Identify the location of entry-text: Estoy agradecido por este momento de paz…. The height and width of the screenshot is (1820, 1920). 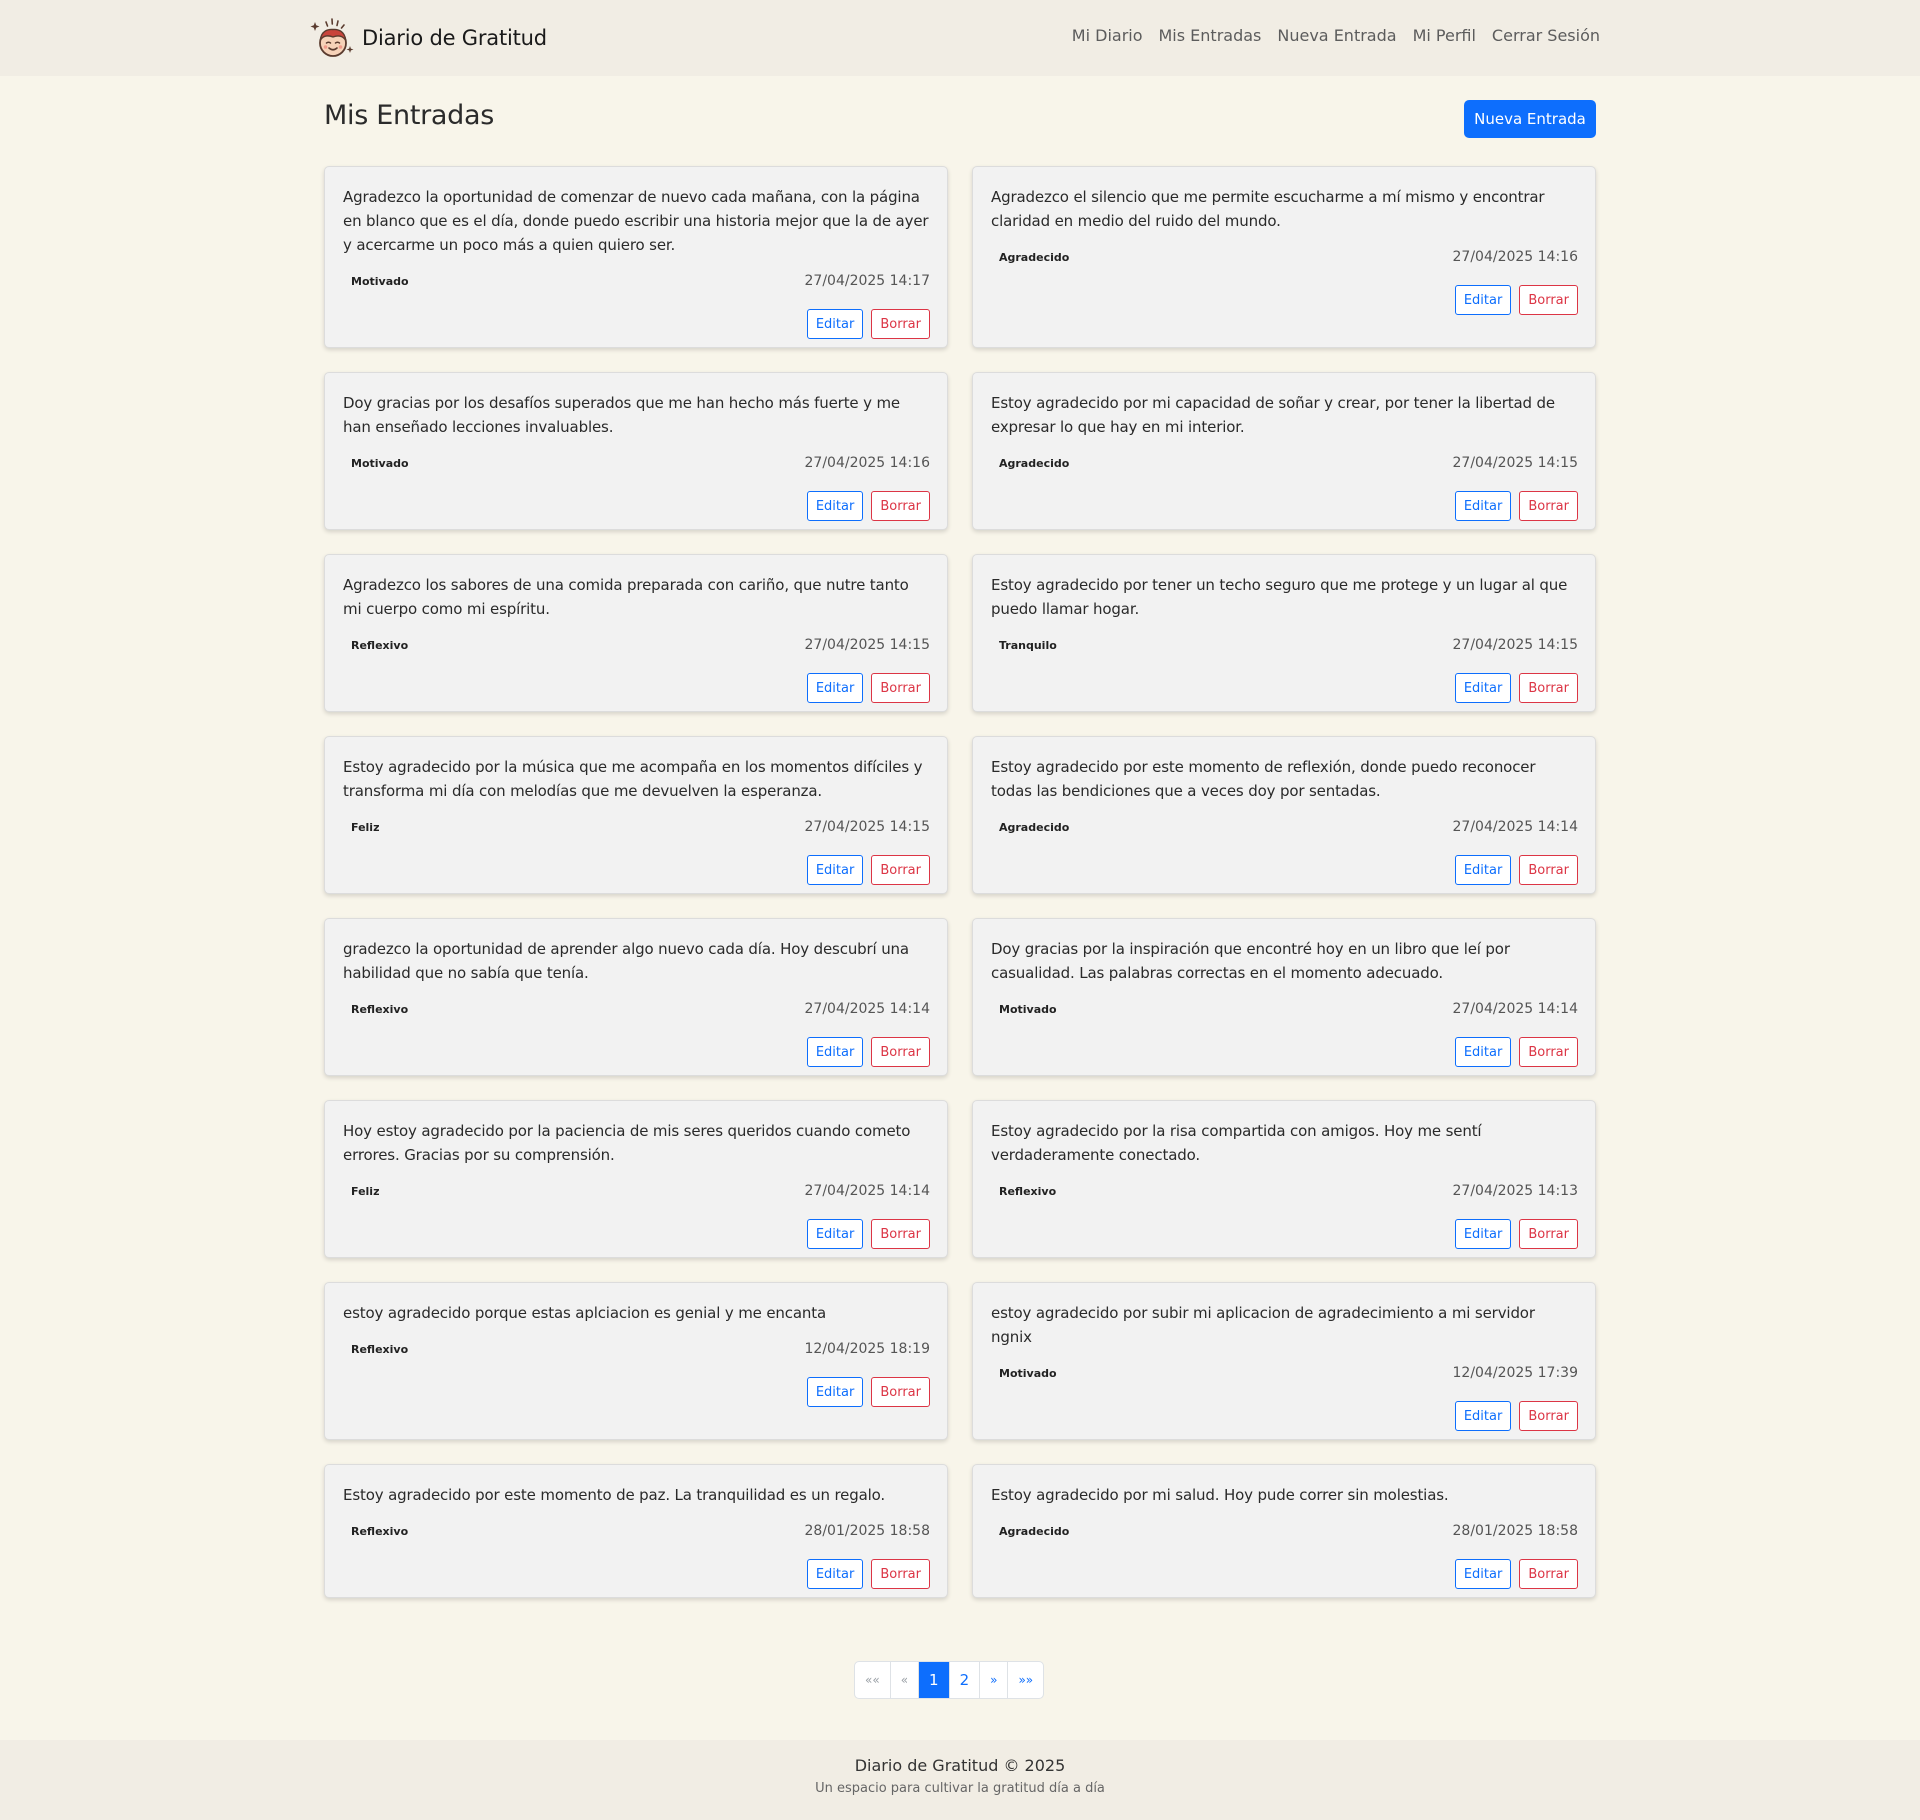
(614, 1495).